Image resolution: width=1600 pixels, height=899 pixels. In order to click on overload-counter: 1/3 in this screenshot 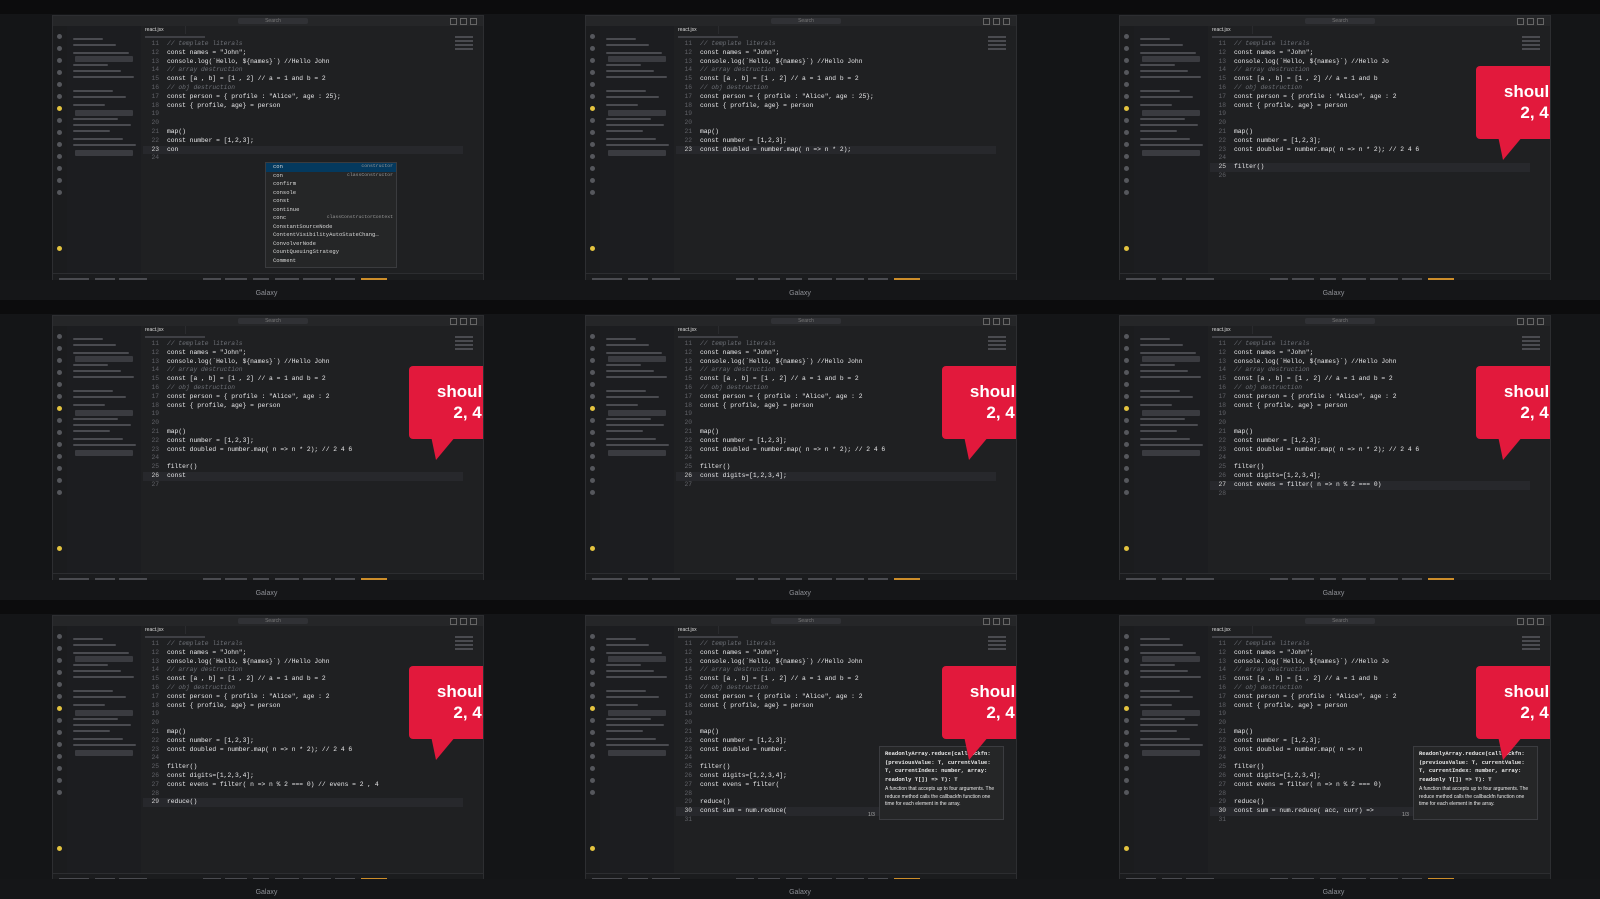, I will do `click(871, 815)`.